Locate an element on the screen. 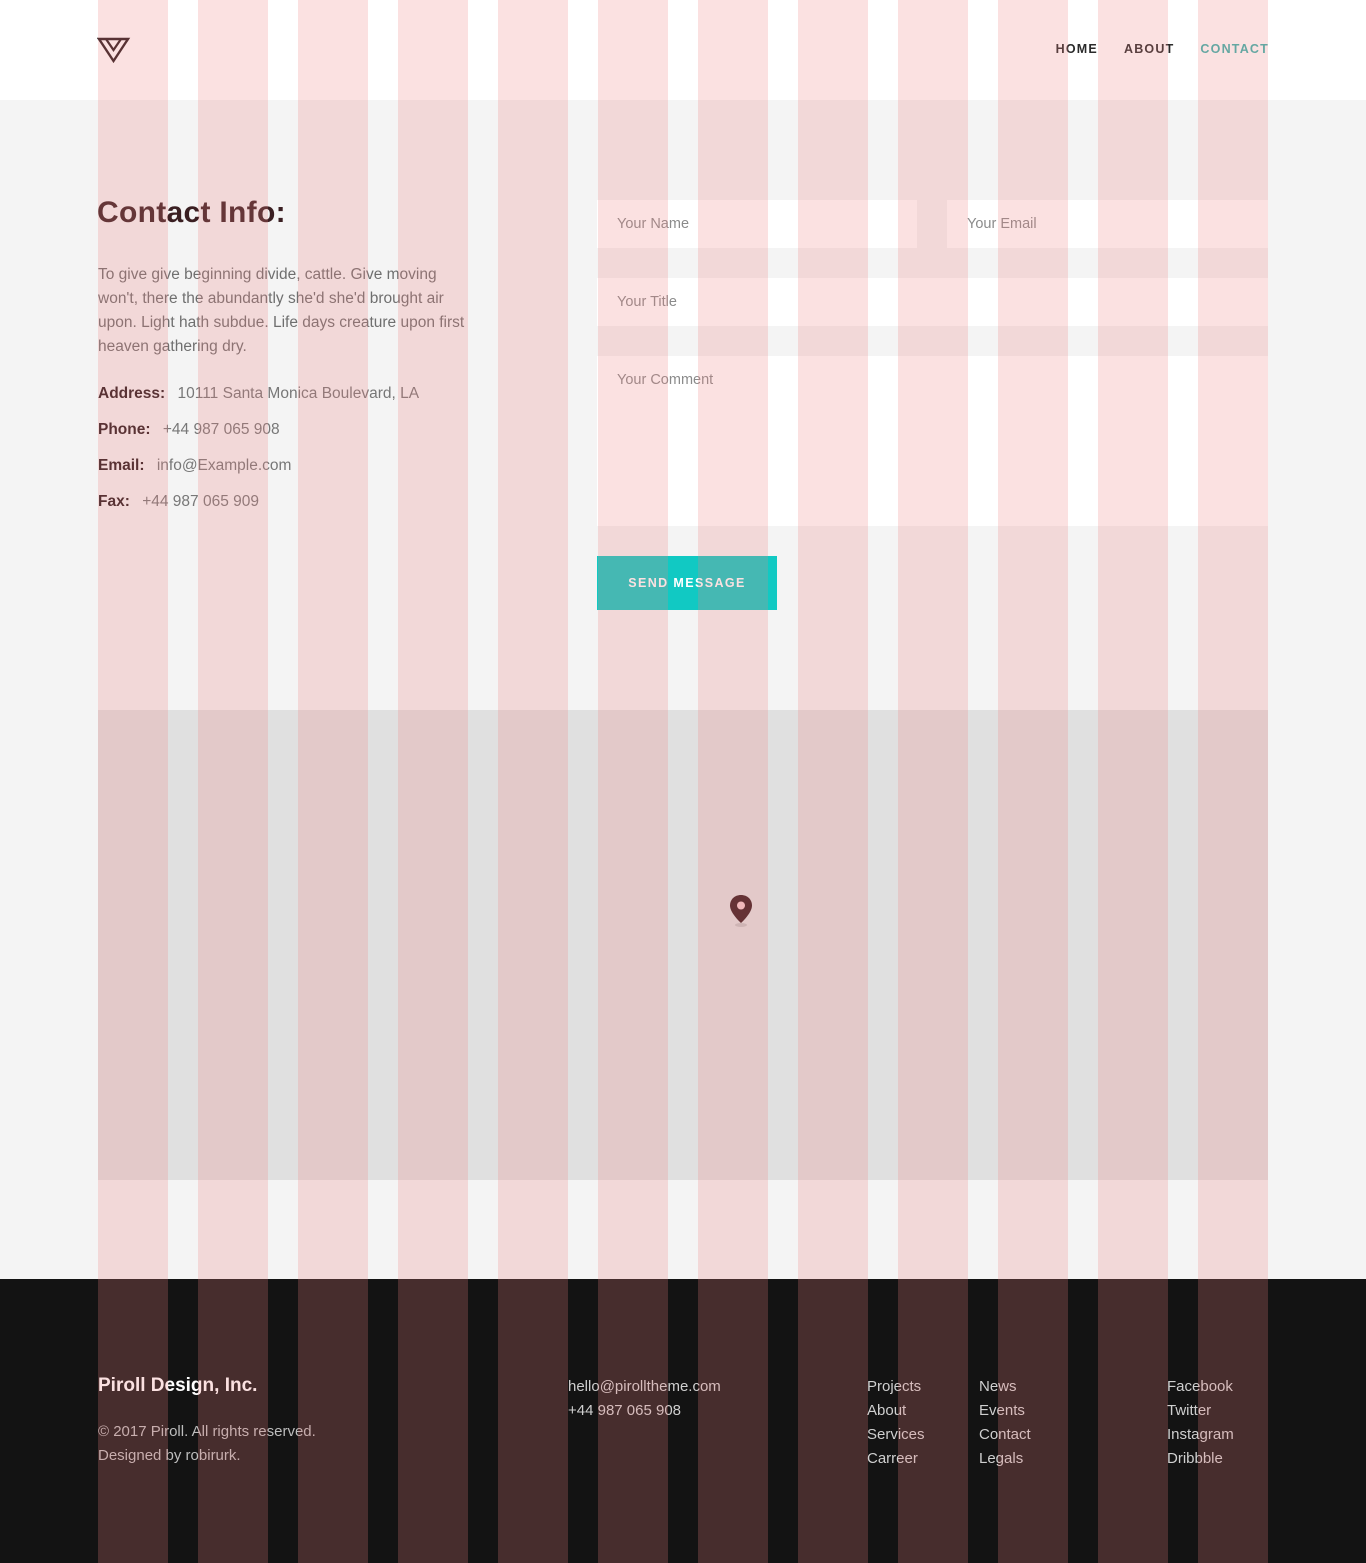  footer-link-carreer: Carreer is located at coordinates (896, 1459).